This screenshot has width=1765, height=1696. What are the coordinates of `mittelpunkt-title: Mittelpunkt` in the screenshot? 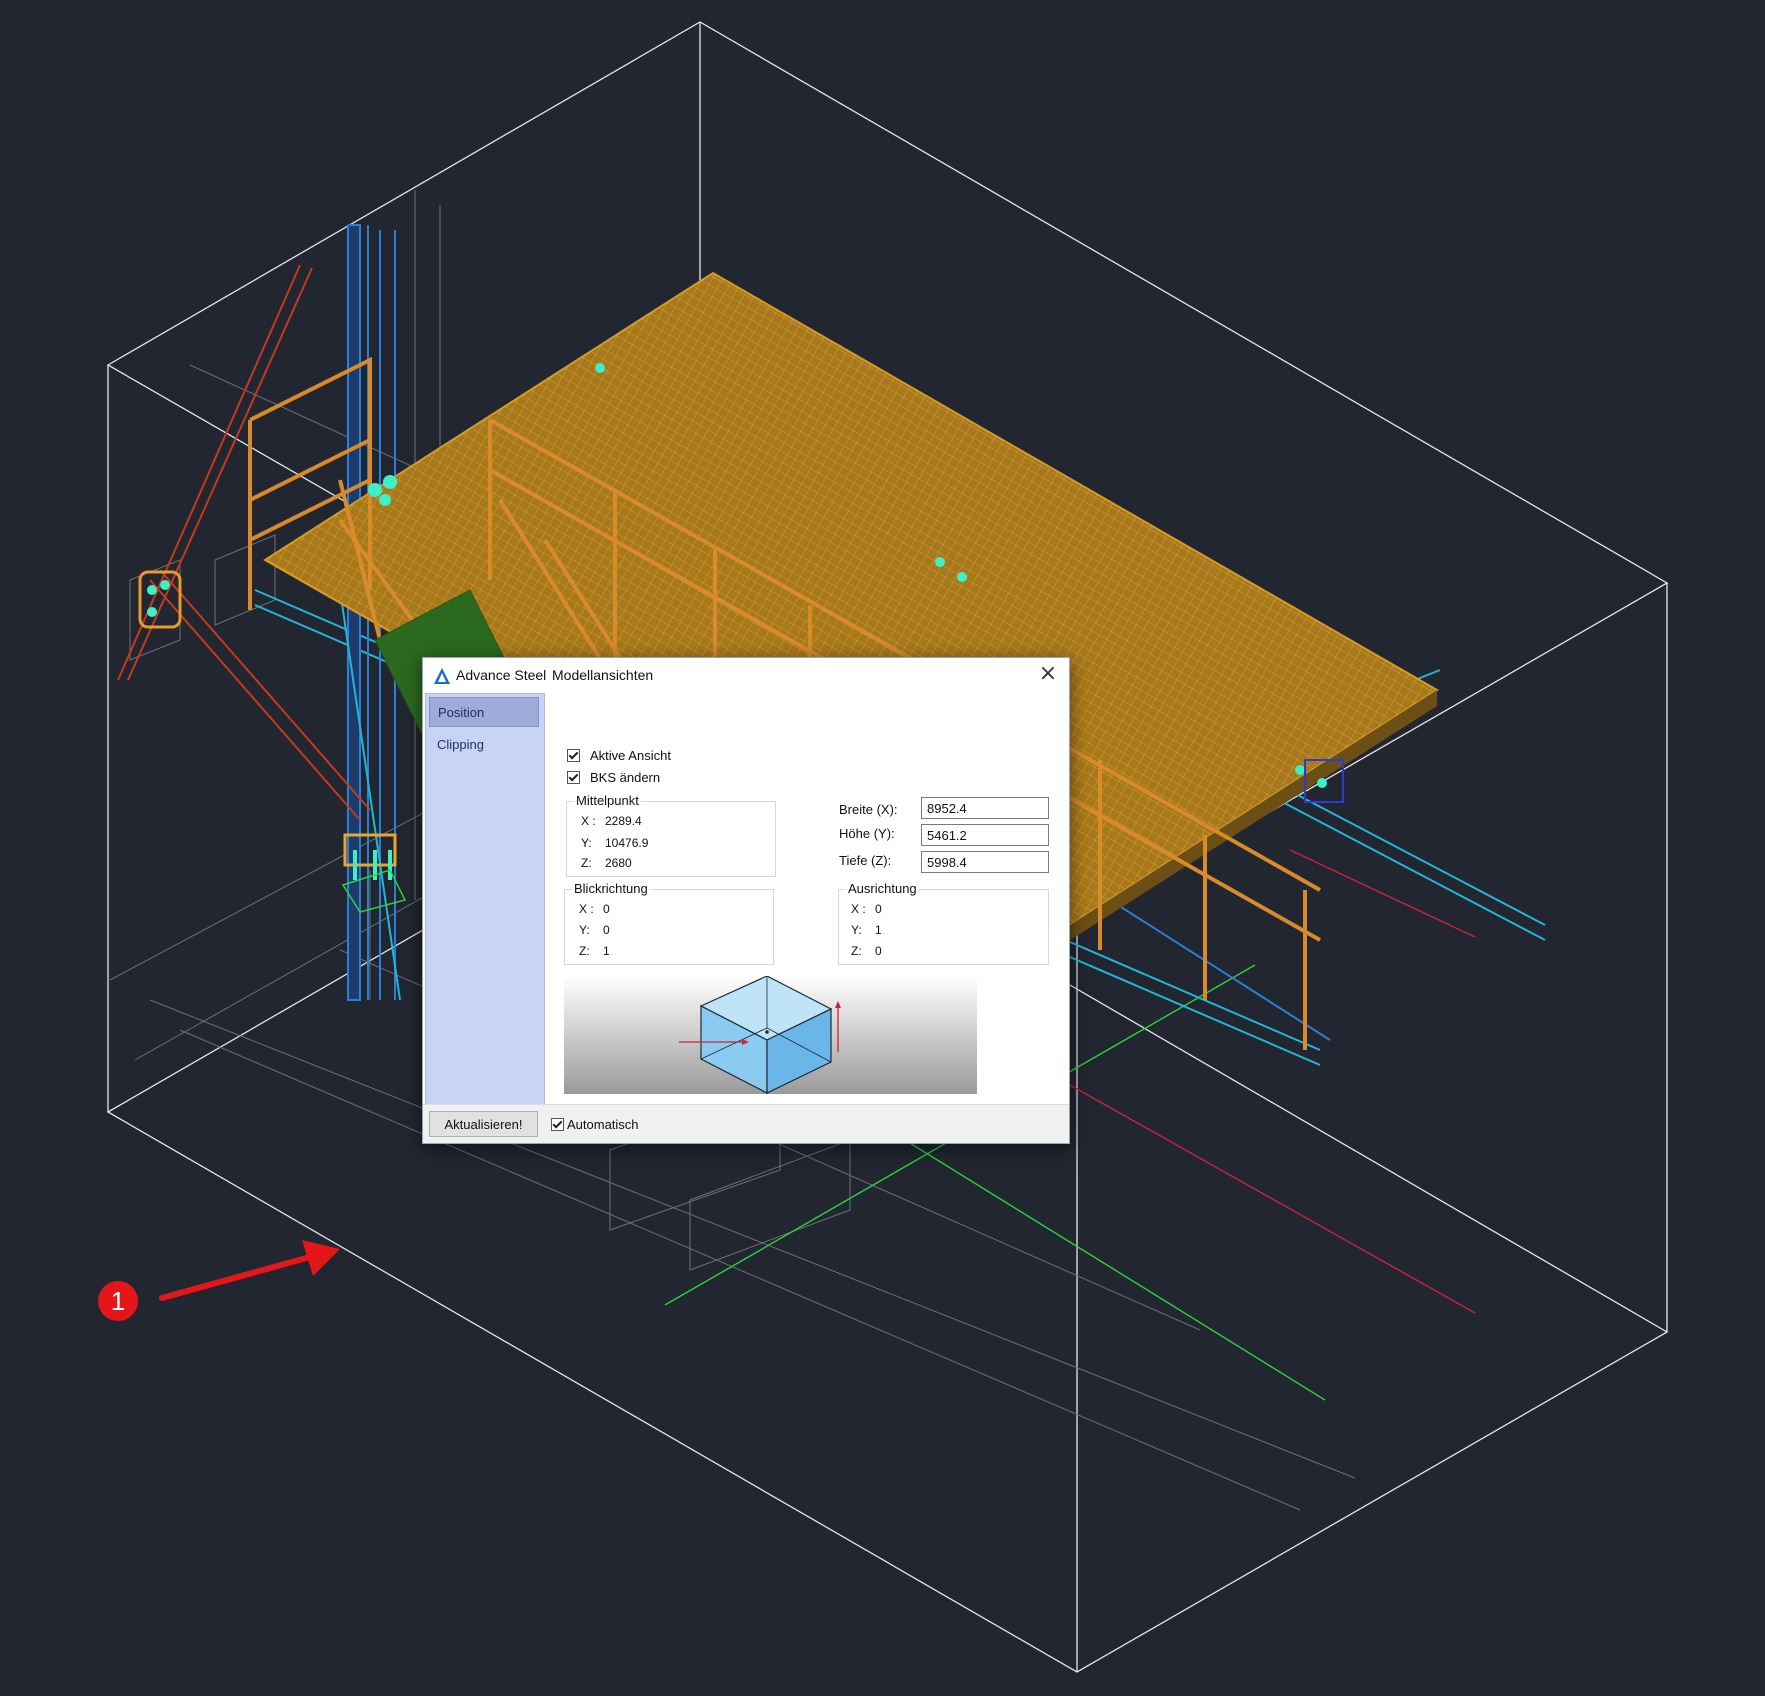 It's located at (607, 800).